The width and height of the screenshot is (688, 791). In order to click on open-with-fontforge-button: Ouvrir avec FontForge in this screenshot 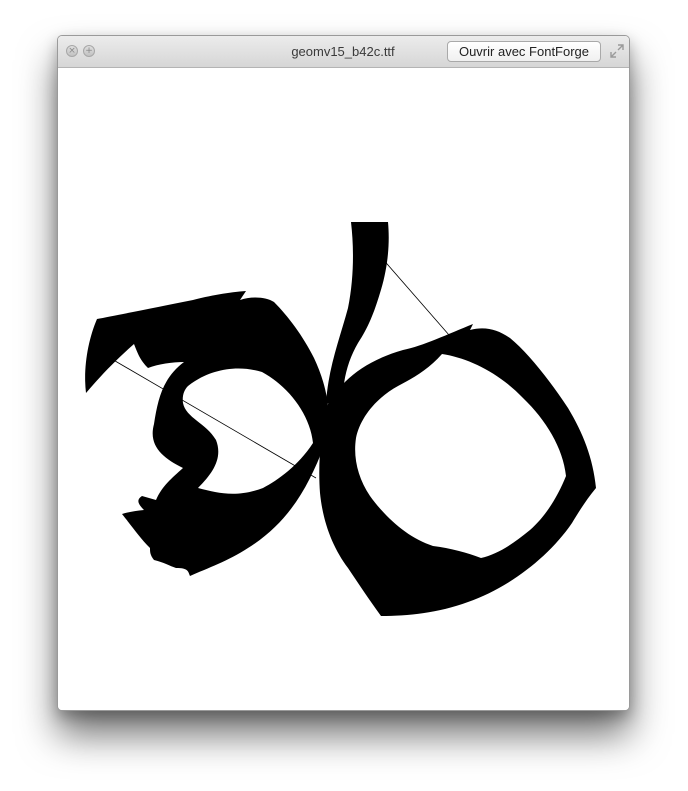, I will do `click(524, 51)`.